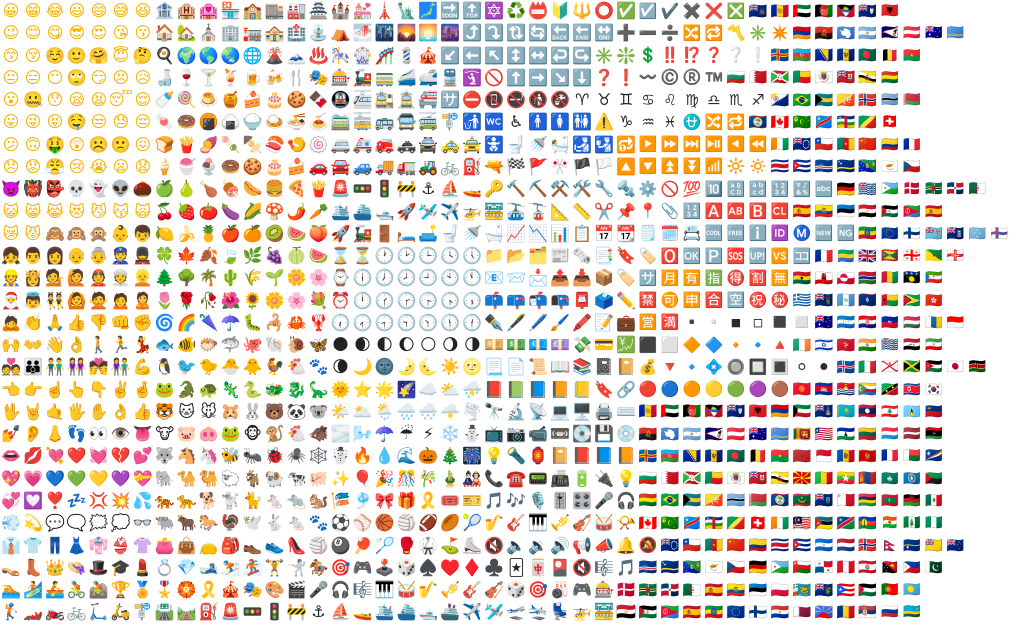 The height and width of the screenshot is (624, 1033). Describe the element at coordinates (55, 211) in the screenshot. I see `emoji-cell: 😹` at that location.